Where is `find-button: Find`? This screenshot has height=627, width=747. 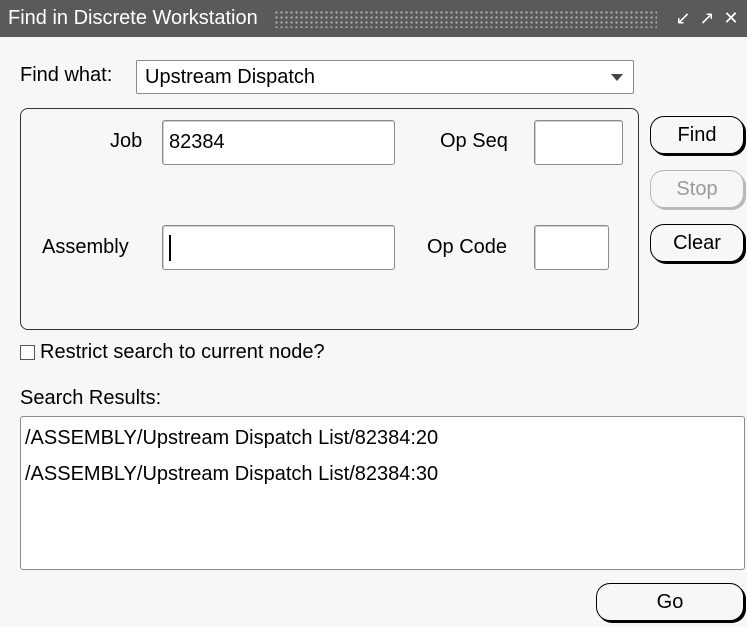 find-button: Find is located at coordinates (697, 135).